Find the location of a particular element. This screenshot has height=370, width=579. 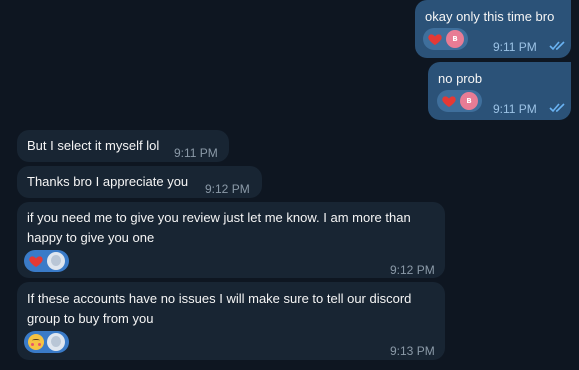

message-text: no prob is located at coordinates (460, 78).